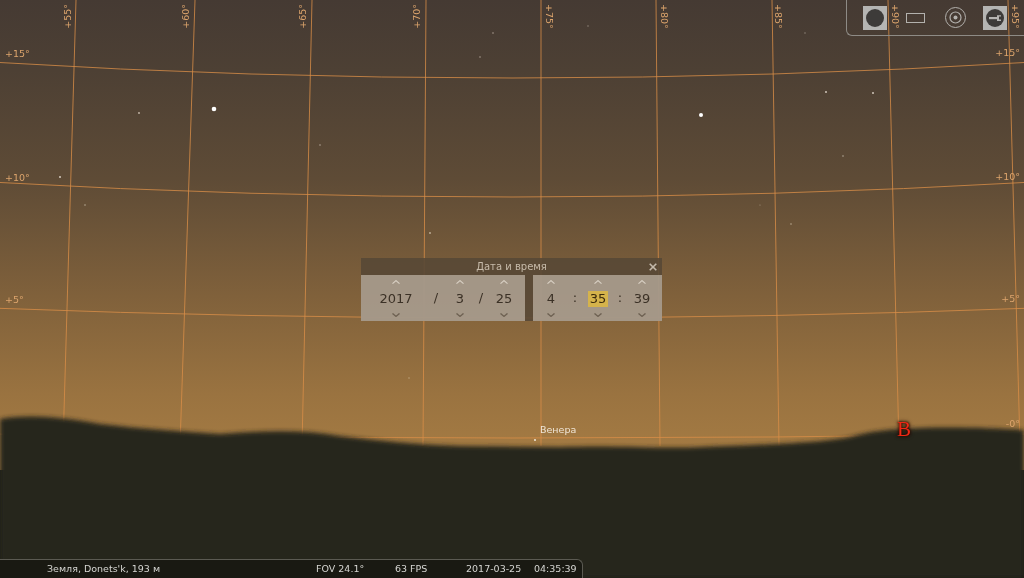 The height and width of the screenshot is (578, 1024). I want to click on circle-icon, so click(875, 17).